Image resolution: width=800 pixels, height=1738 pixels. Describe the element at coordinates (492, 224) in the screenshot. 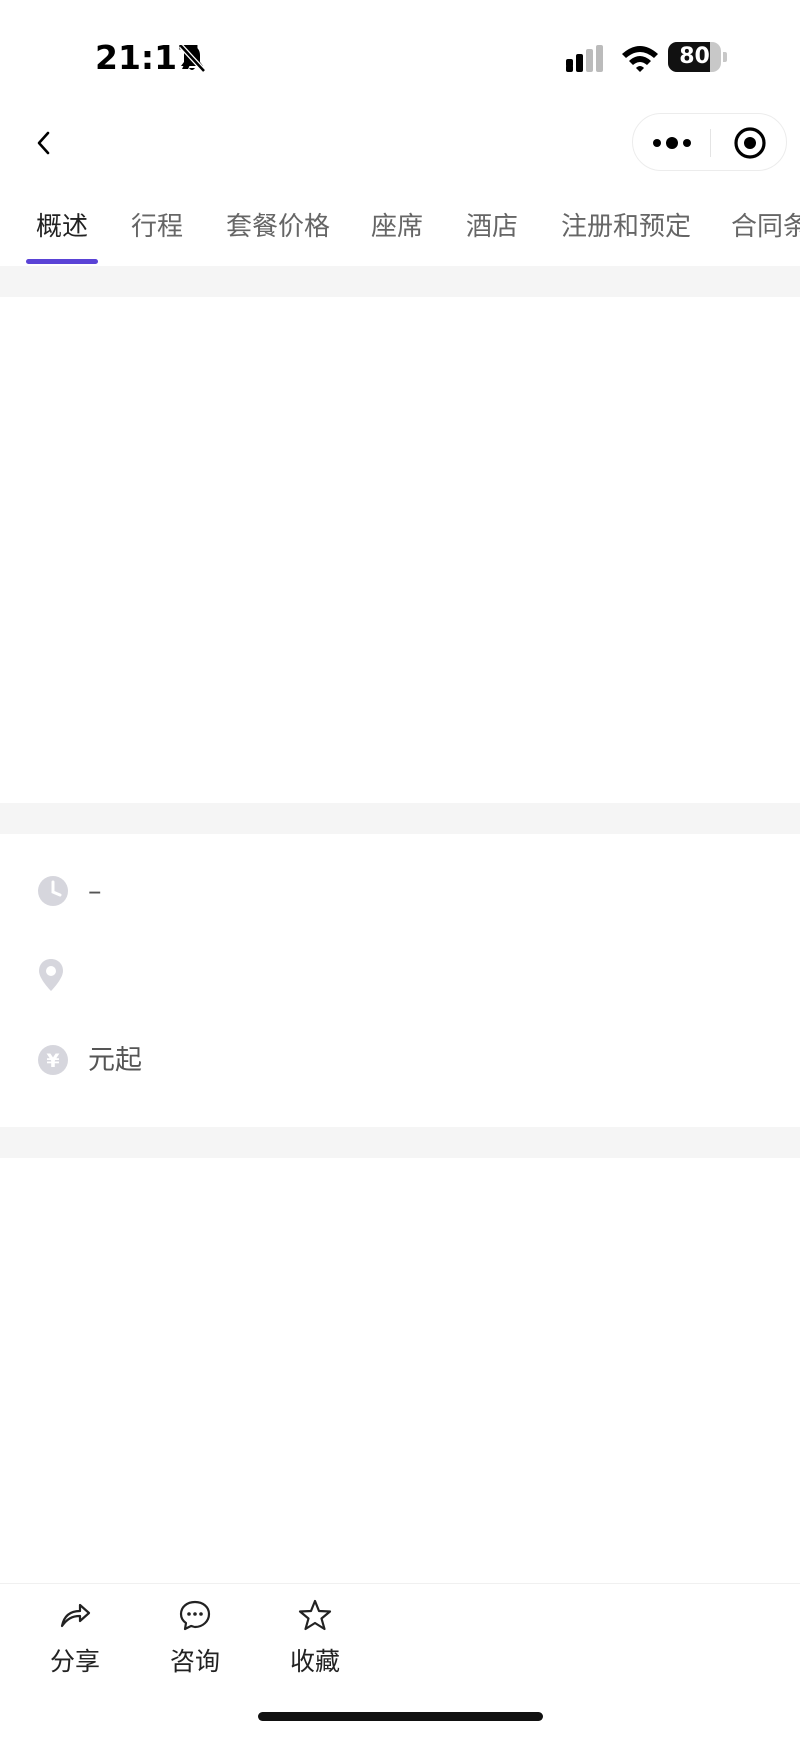

I see `tab-hotel: 酒店` at that location.